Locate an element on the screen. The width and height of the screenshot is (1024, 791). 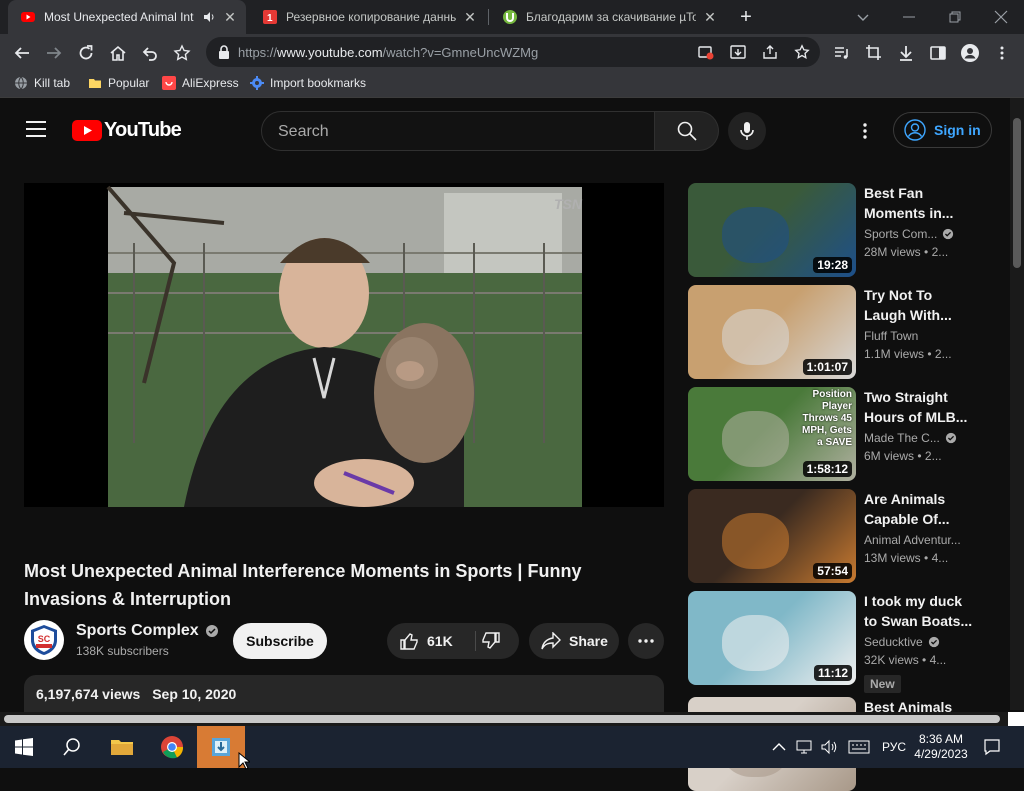
share-button: Share is located at coordinates (574, 641).